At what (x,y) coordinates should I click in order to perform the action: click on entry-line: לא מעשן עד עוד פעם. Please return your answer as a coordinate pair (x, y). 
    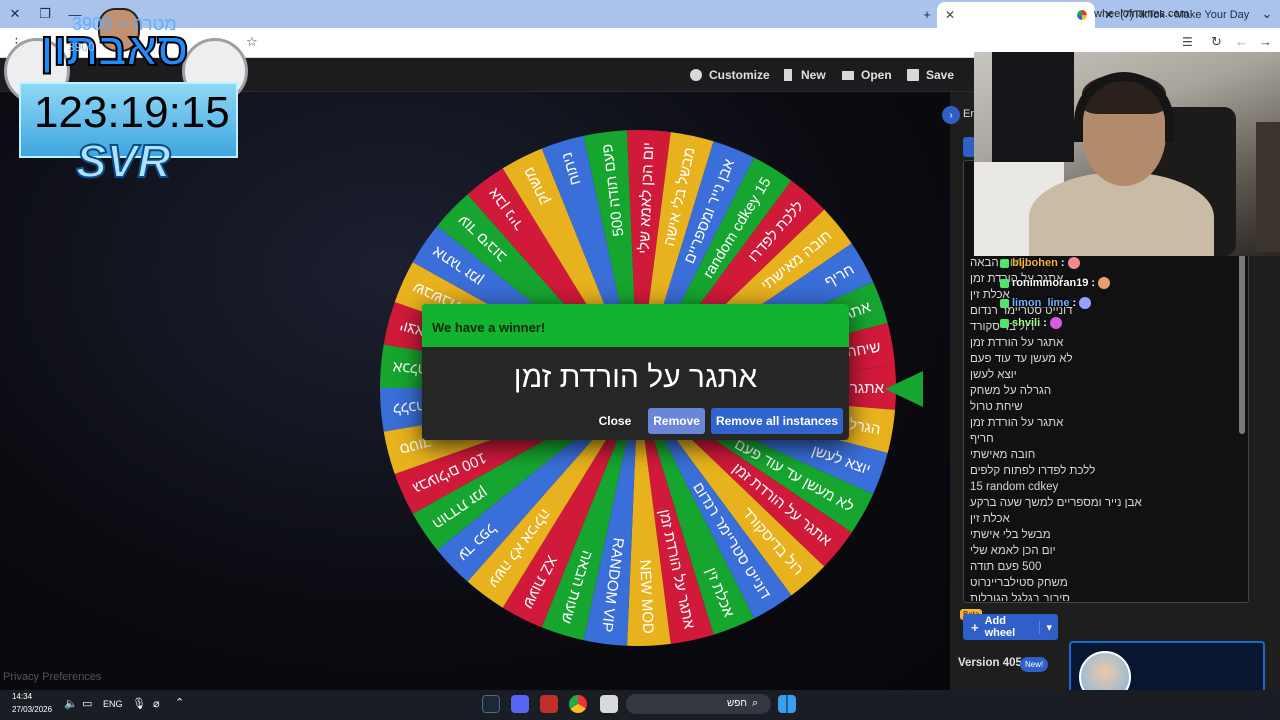
    Looking at the image, I should click on (1070, 359).